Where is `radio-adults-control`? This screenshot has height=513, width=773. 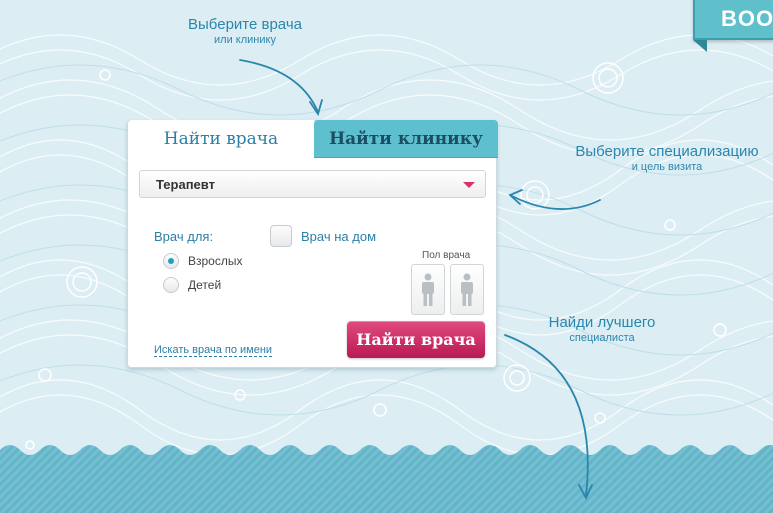
radio-adults-control is located at coordinates (171, 261).